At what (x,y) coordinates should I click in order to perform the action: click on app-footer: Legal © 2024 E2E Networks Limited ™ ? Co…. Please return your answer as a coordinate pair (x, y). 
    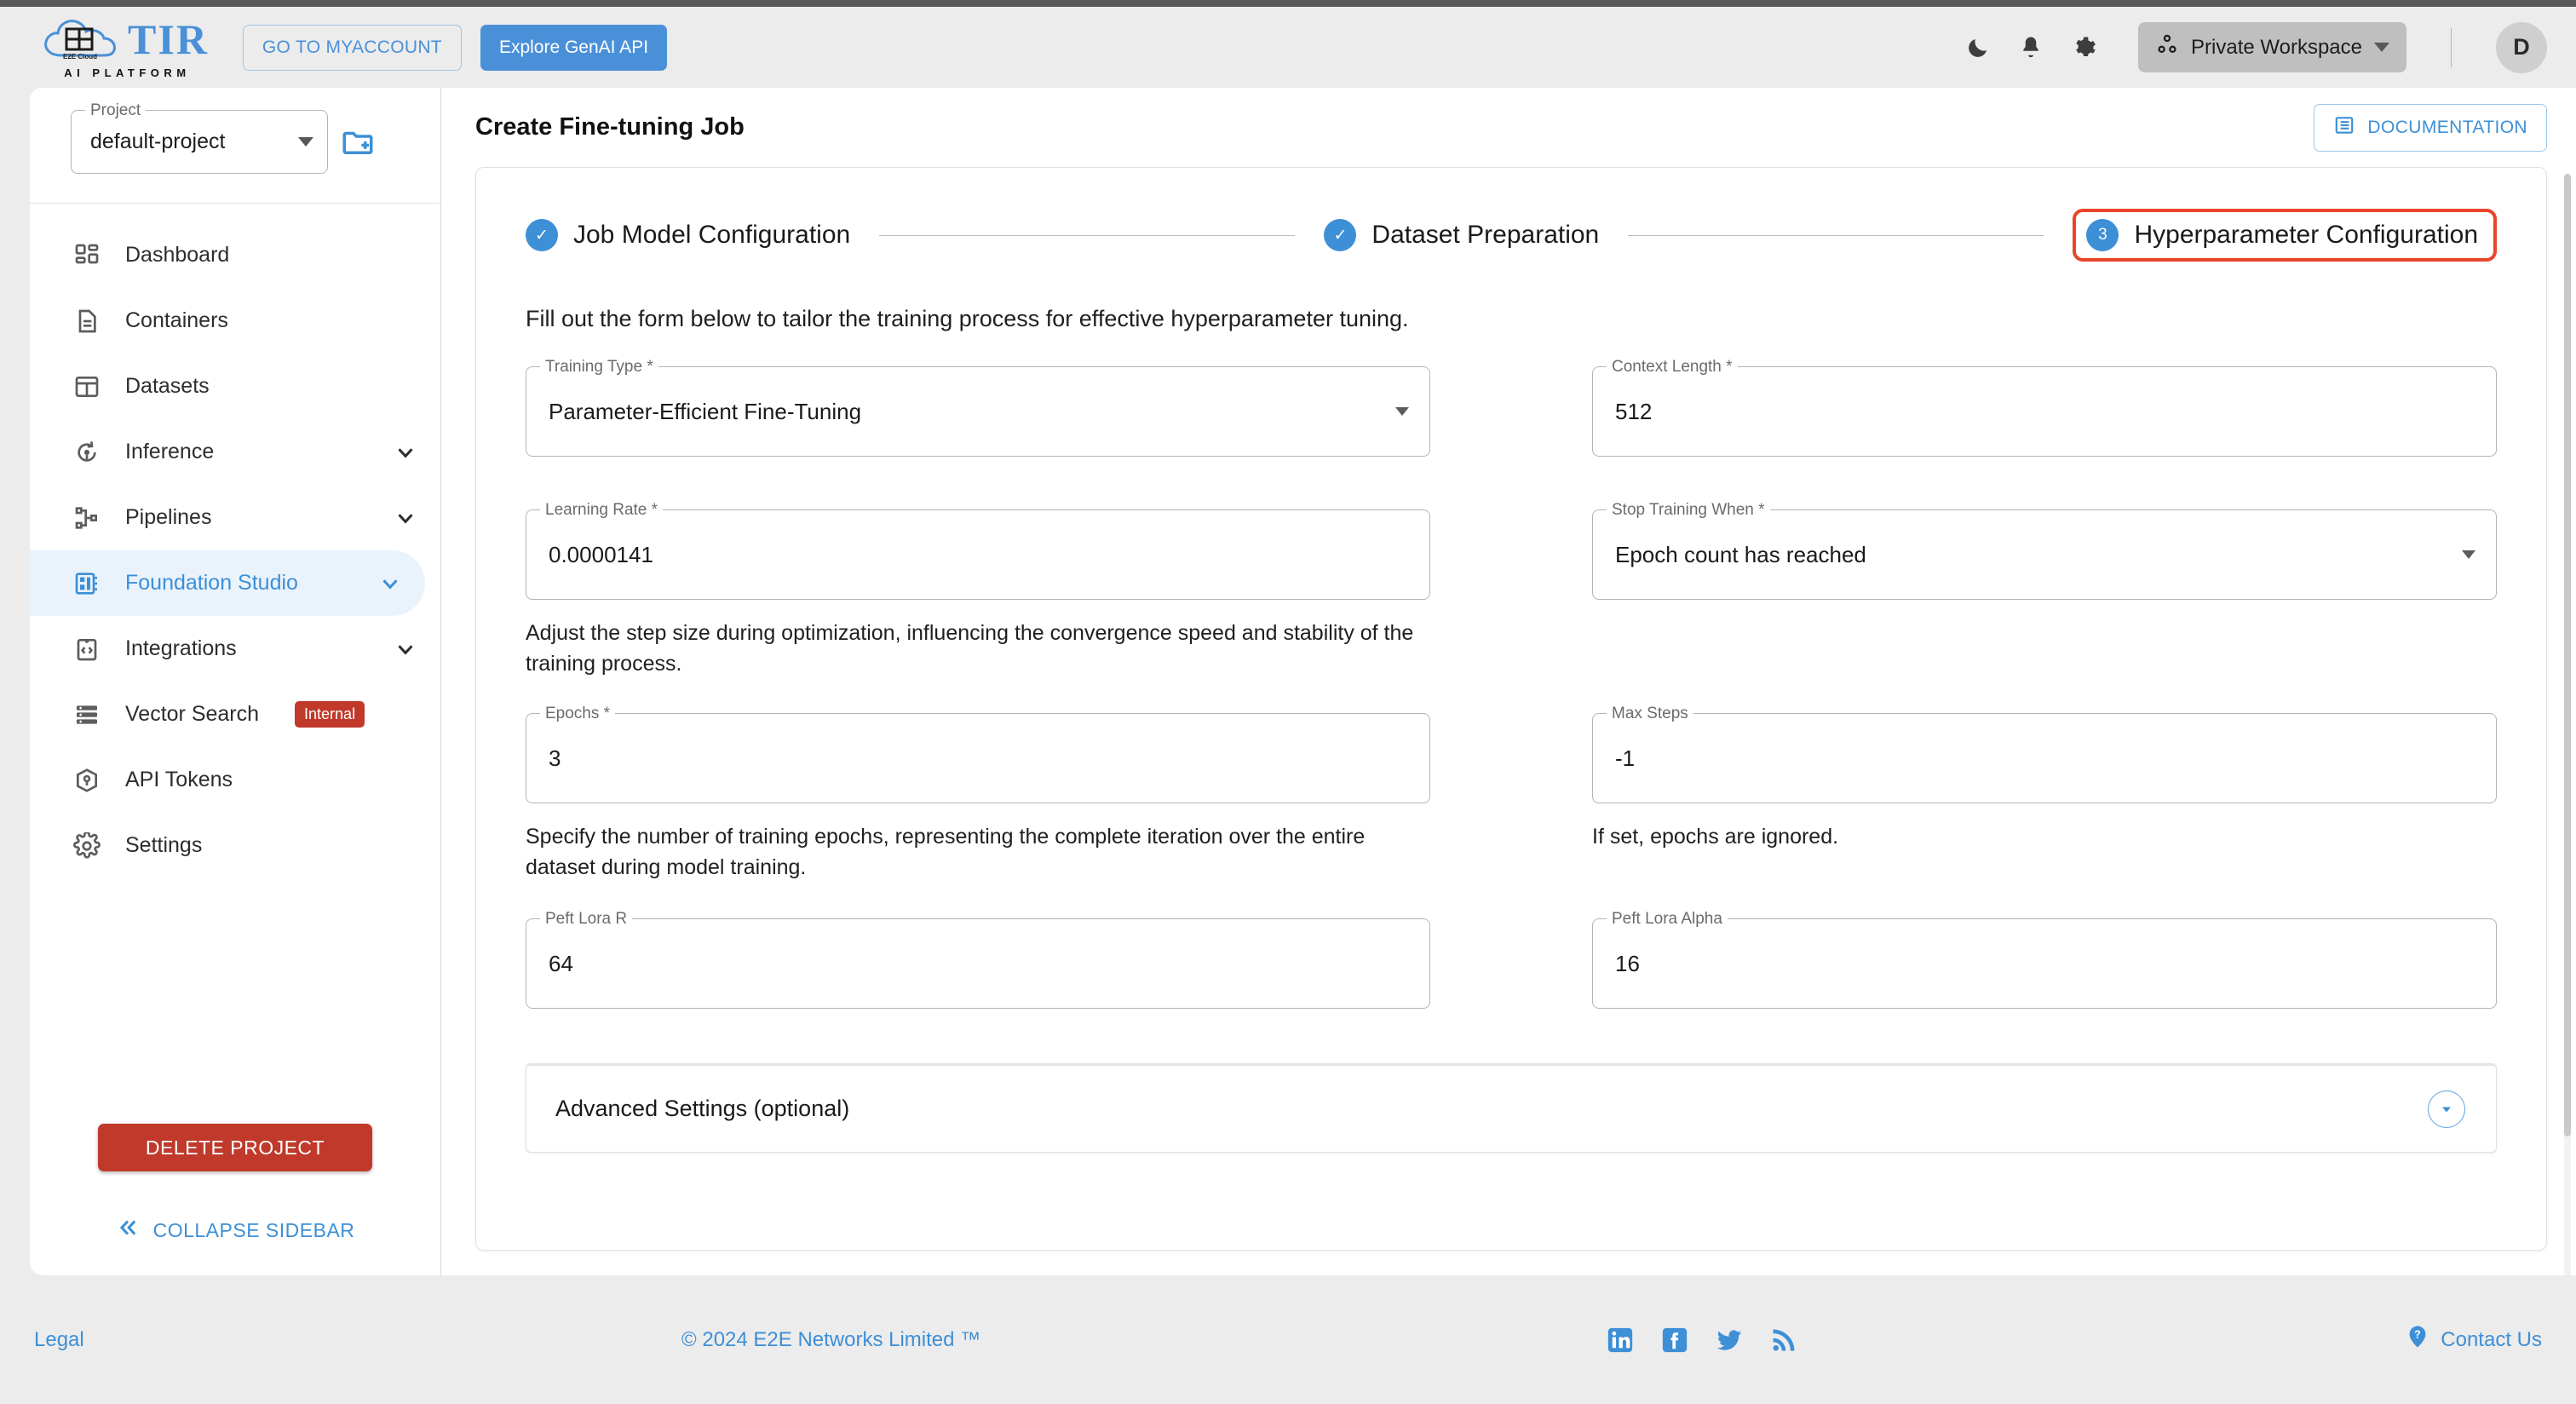
    Looking at the image, I should click on (1288, 1339).